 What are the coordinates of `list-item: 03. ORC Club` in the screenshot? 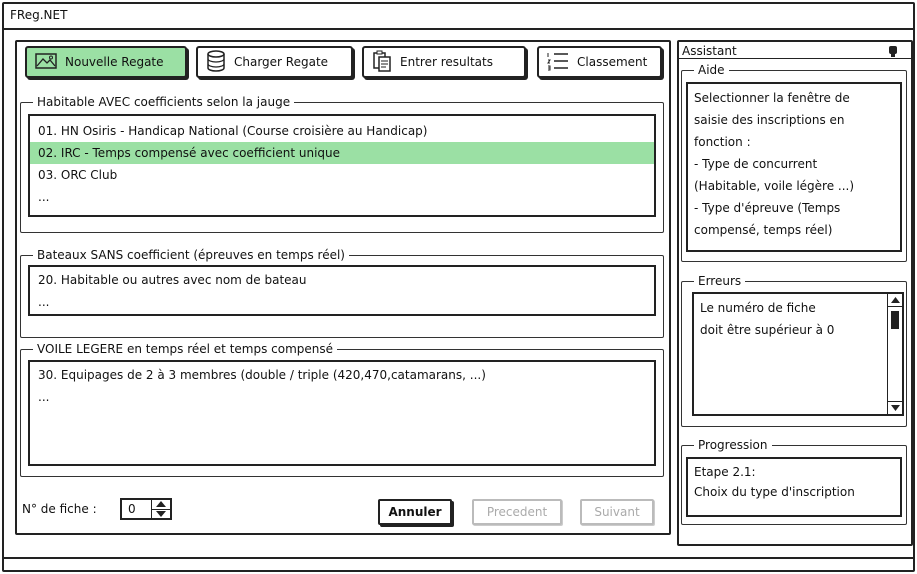 It's located at (342, 175).